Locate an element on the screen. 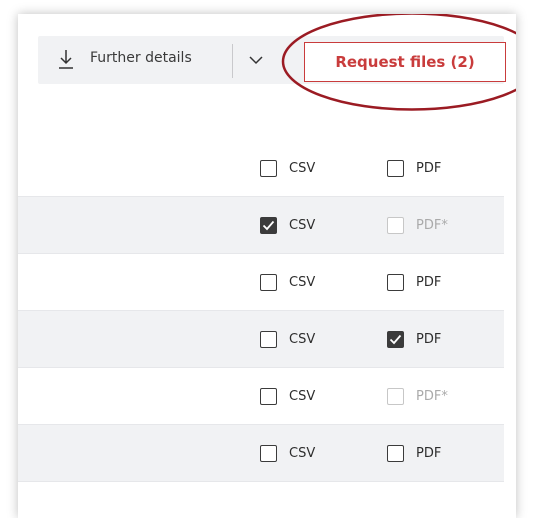 The width and height of the screenshot is (543, 518). download-icon is located at coordinates (66, 59).